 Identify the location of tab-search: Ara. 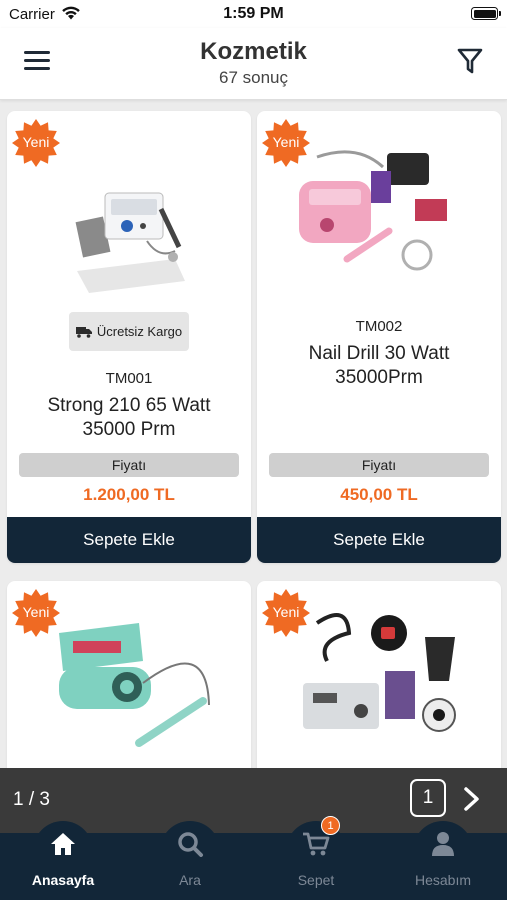
(190, 860).